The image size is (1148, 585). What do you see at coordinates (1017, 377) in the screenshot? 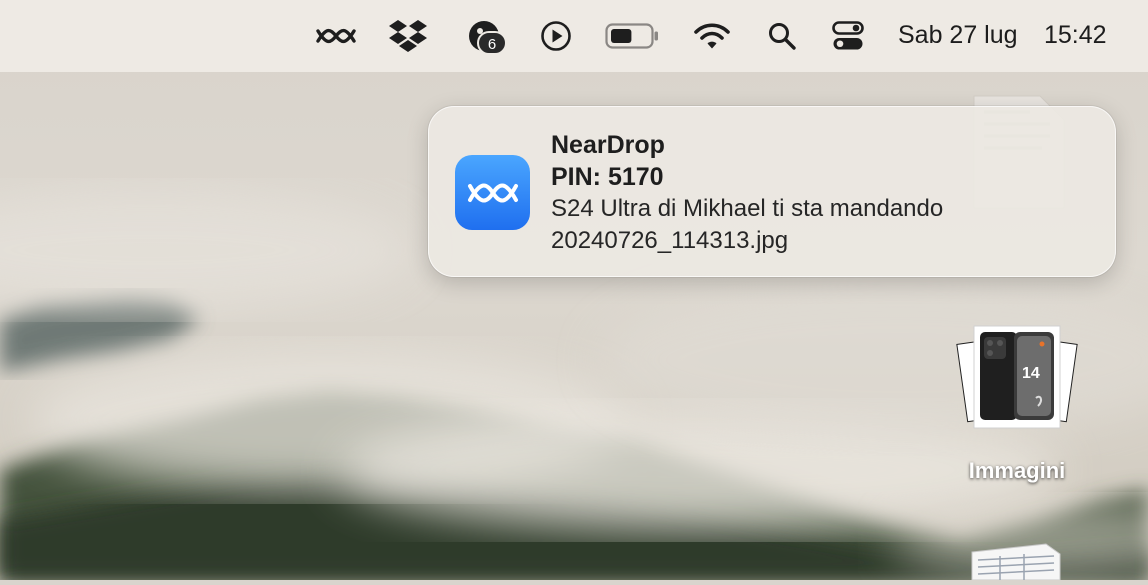
I see `image-stack-icon: 14` at bounding box center [1017, 377].